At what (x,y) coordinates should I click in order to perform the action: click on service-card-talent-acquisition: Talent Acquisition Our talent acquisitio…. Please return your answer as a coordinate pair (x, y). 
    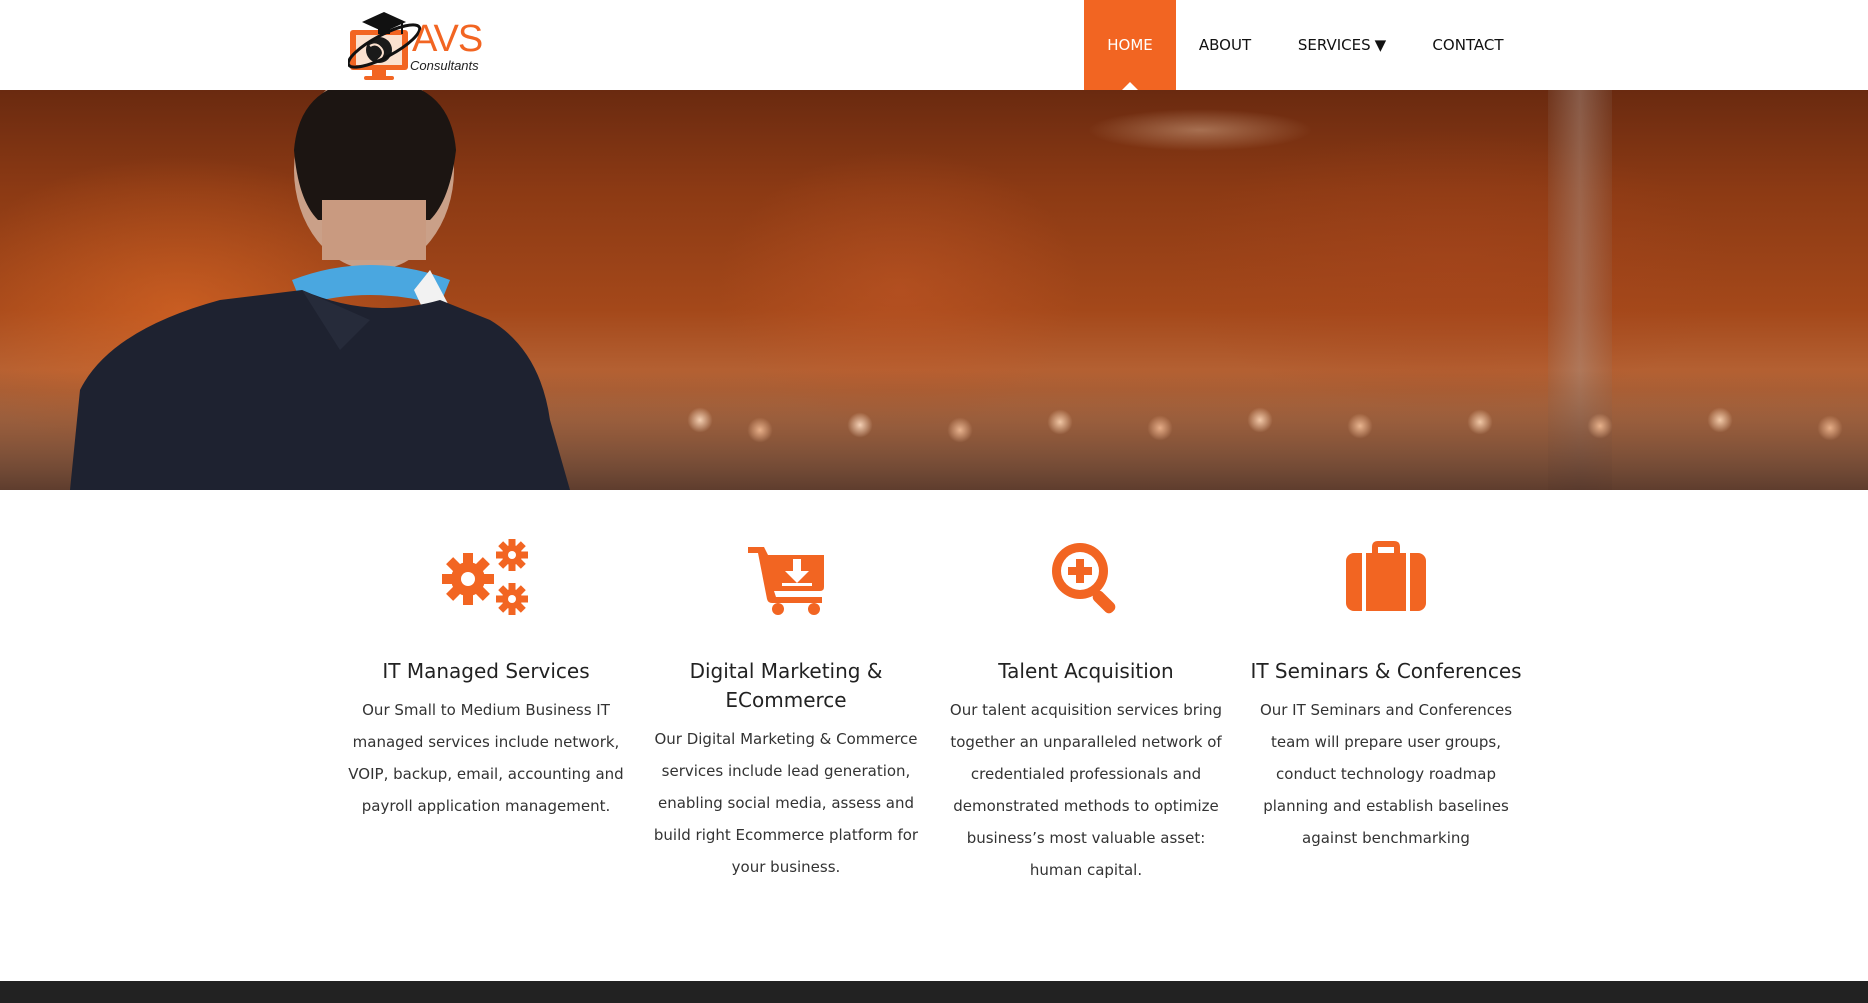
    Looking at the image, I should click on (1086, 710).